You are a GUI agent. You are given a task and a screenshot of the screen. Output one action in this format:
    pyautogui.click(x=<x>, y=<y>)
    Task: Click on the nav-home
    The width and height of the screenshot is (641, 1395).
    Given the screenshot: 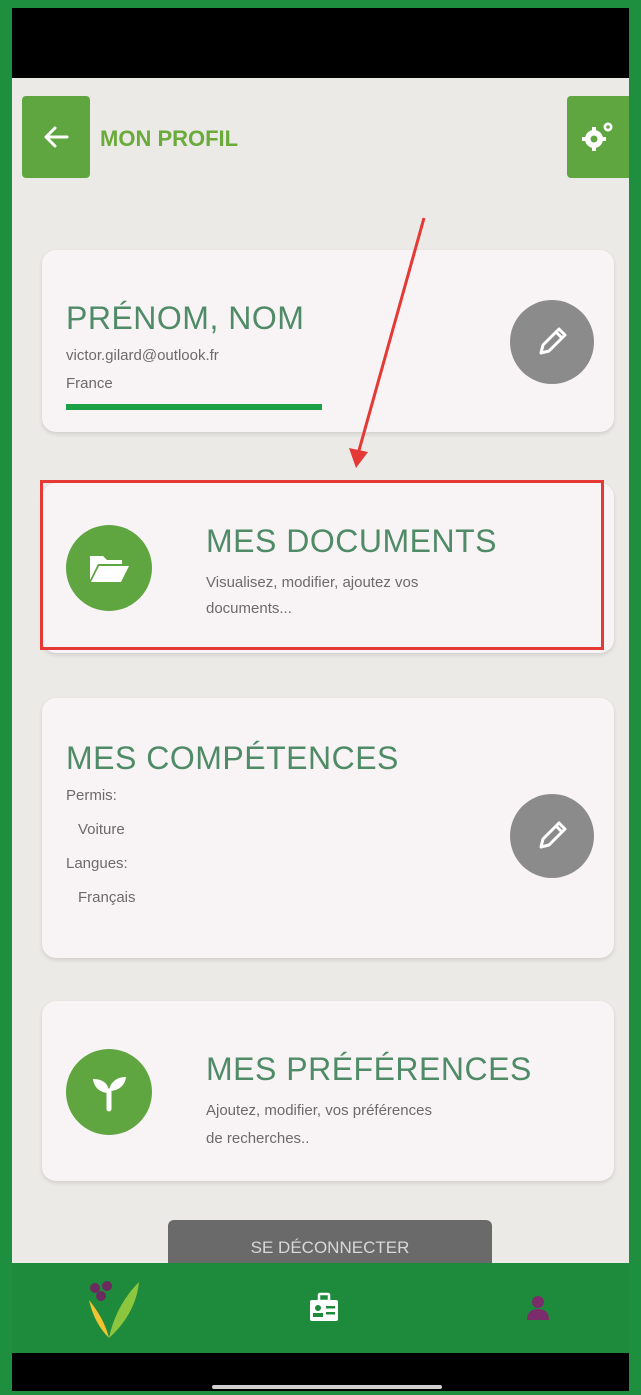 What is the action you would take?
    pyautogui.click(x=114, y=1308)
    